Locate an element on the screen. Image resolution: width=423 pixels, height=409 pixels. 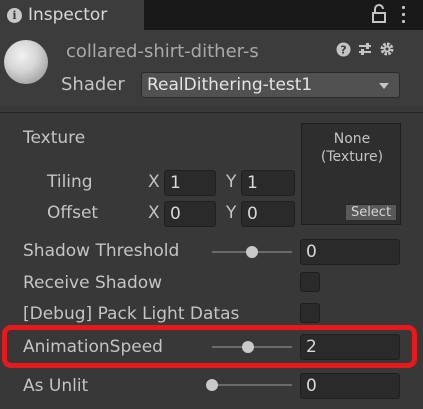
preset-icon is located at coordinates (365, 49).